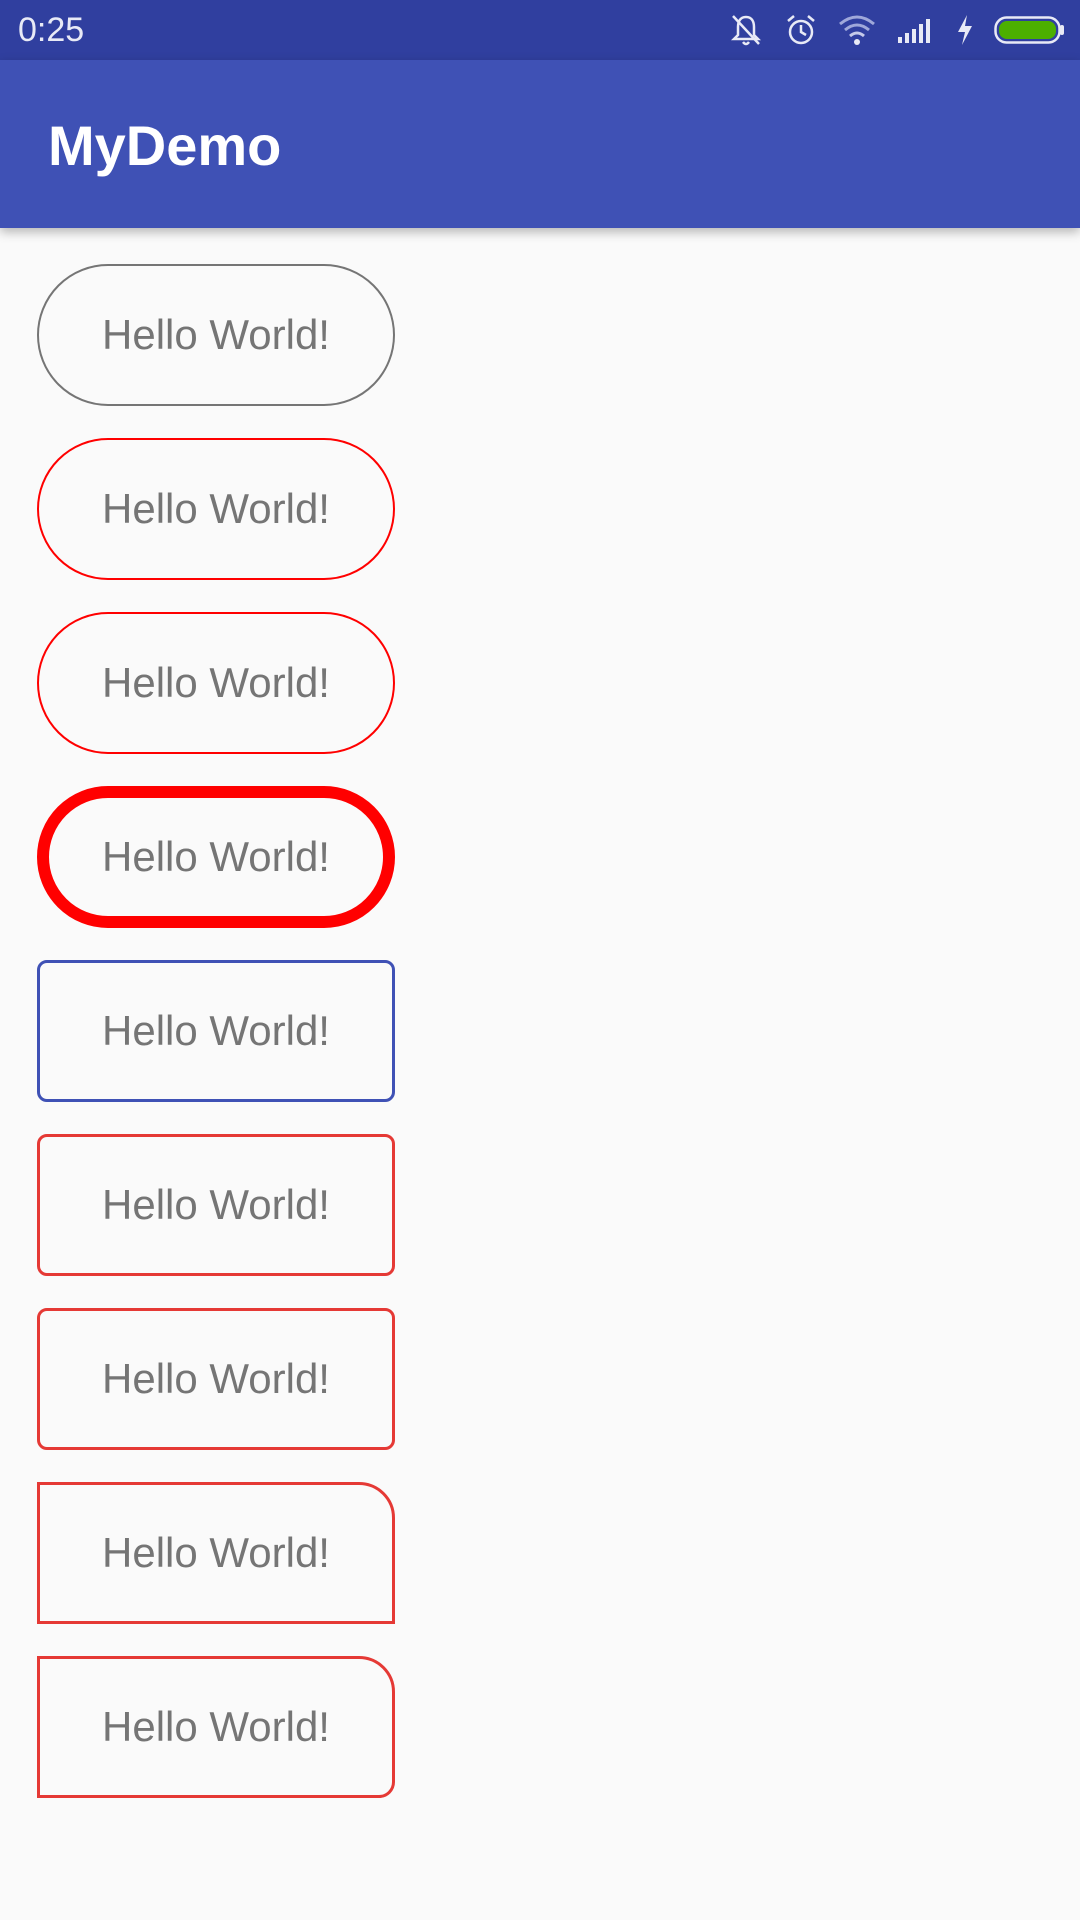 The image size is (1080, 1920). I want to click on status-icons, so click(897, 30).